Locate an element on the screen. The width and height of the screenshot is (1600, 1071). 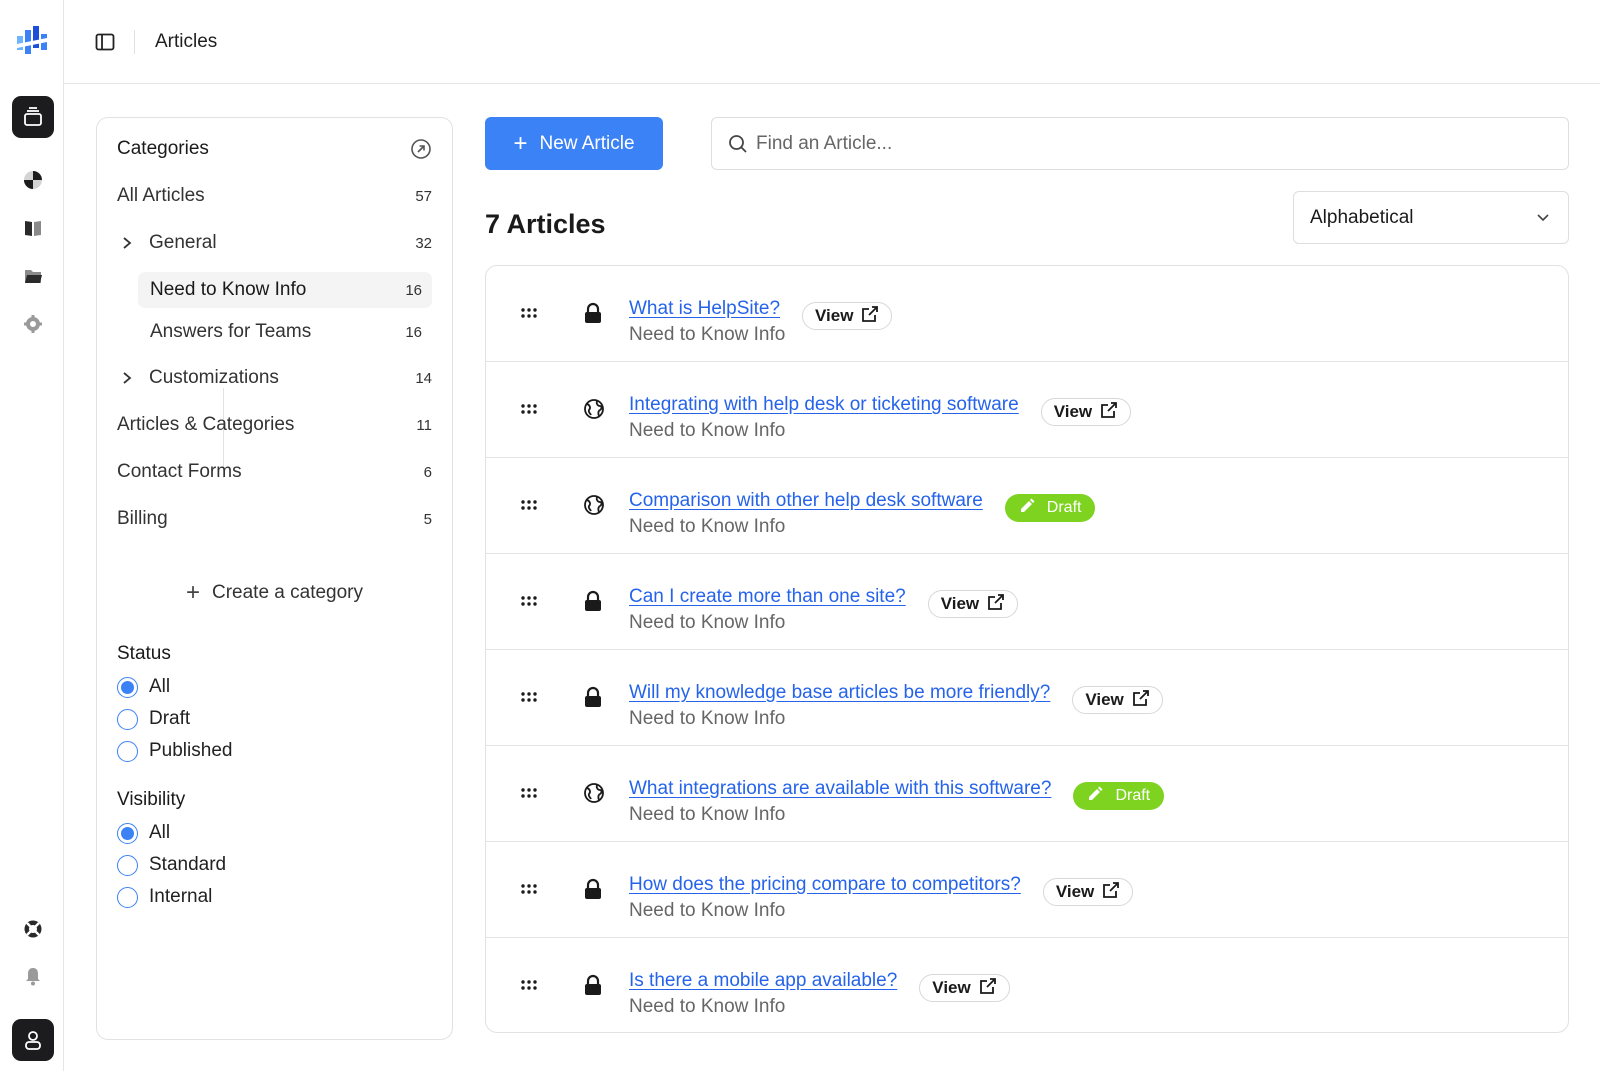
category-count: 6 is located at coordinates (427, 472).